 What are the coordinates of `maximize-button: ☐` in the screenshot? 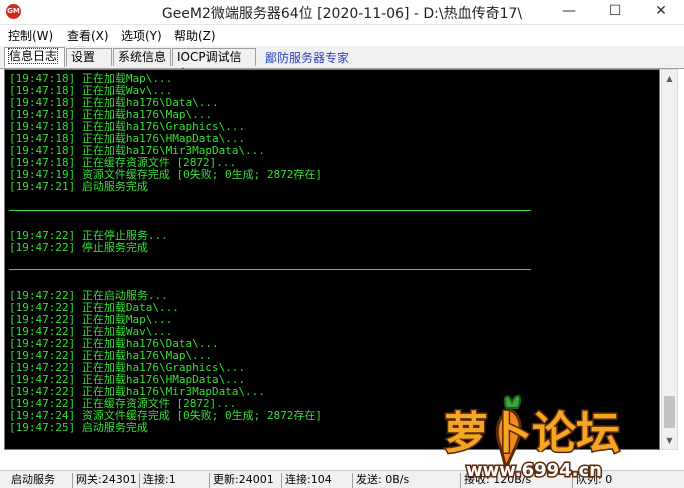 It's located at (615, 12).